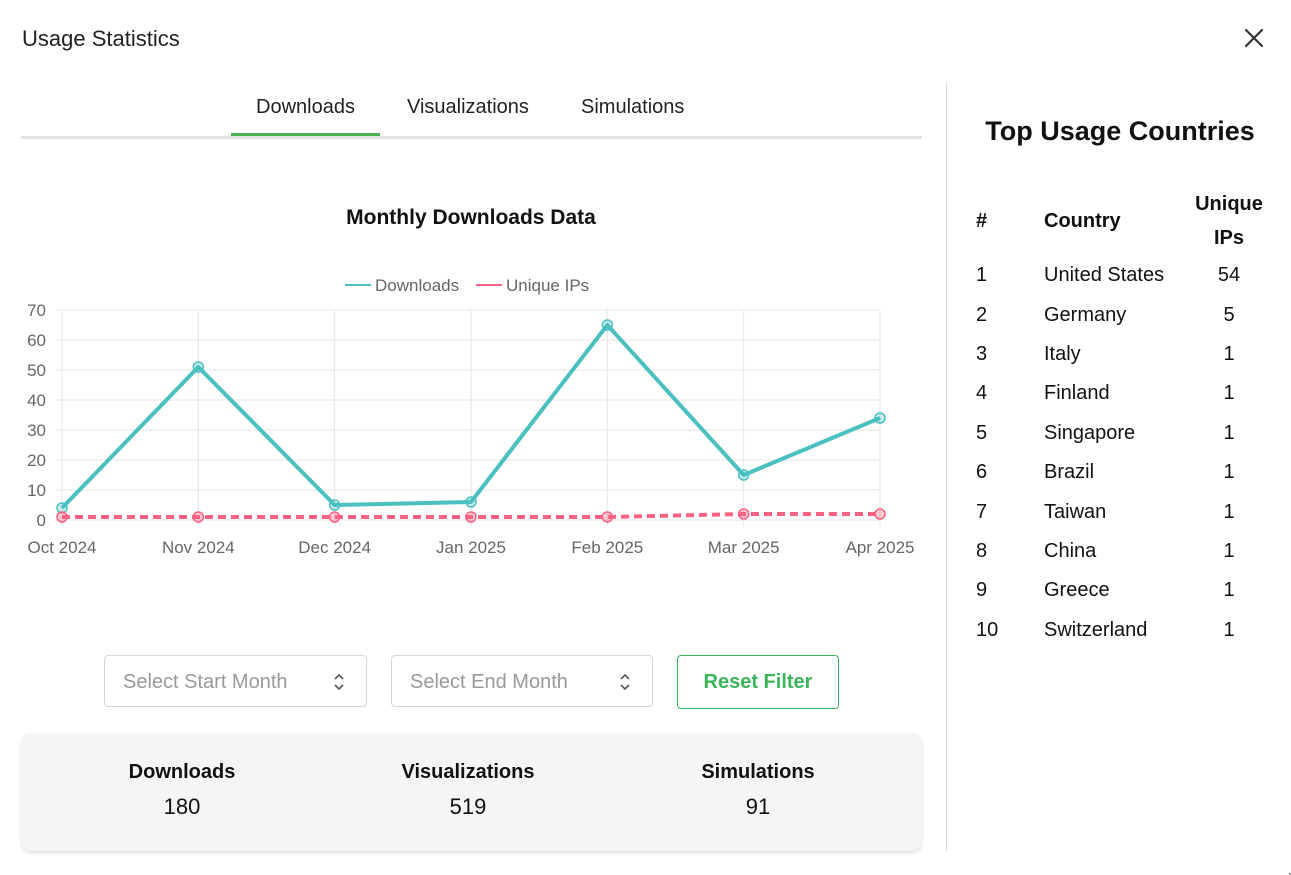  Describe the element at coordinates (1120, 393) in the screenshot. I see `table-row: 4 Finland 1` at that location.